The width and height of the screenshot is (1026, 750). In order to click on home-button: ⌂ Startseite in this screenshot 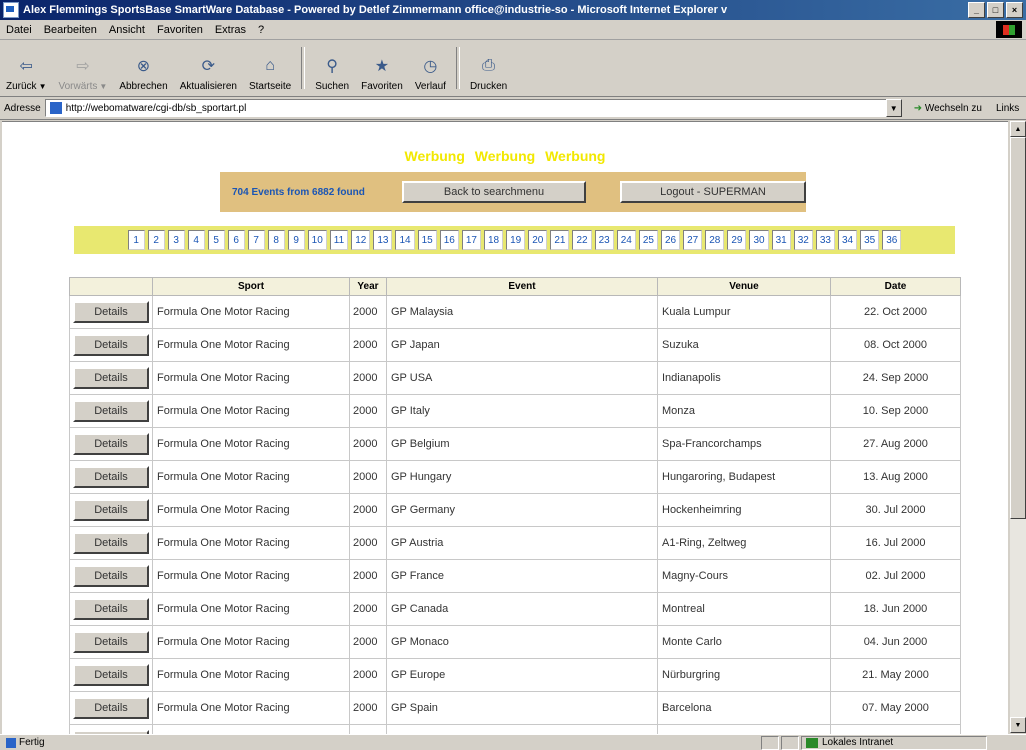, I will do `click(270, 68)`.